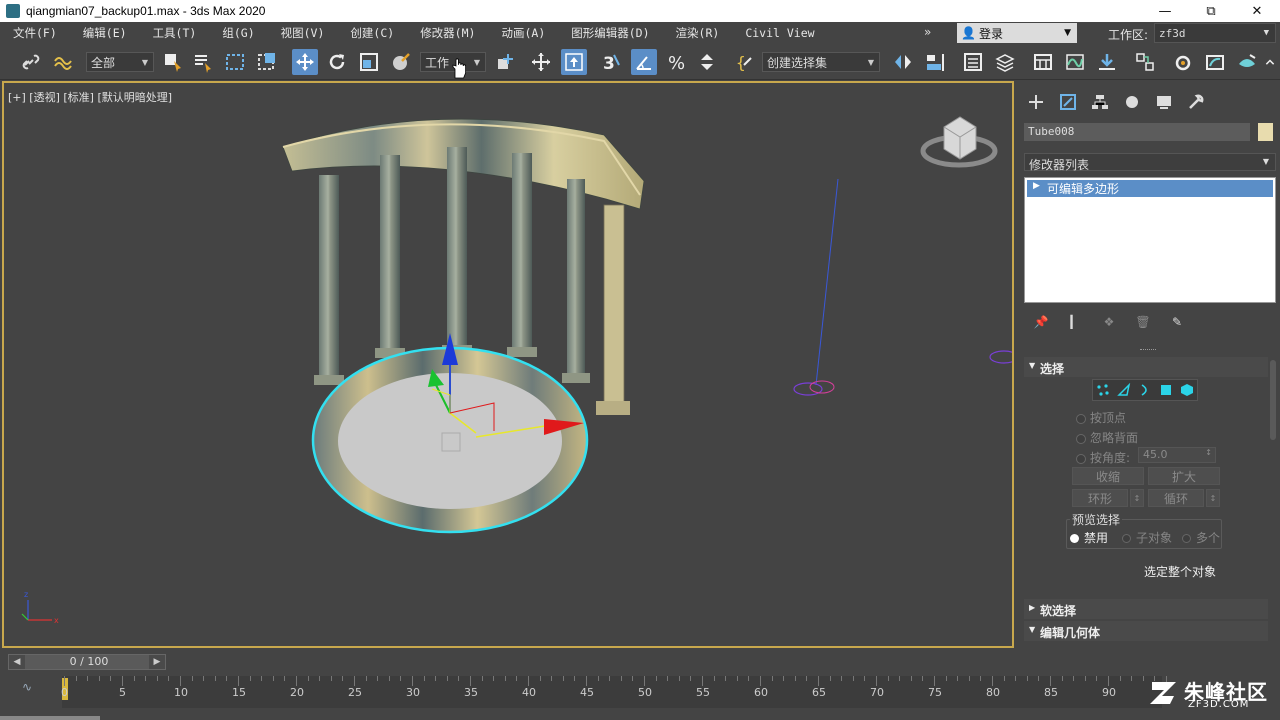 The image size is (1280, 720). Describe the element at coordinates (372, 33) in the screenshot. I see `menu-create: 创建(C)` at that location.